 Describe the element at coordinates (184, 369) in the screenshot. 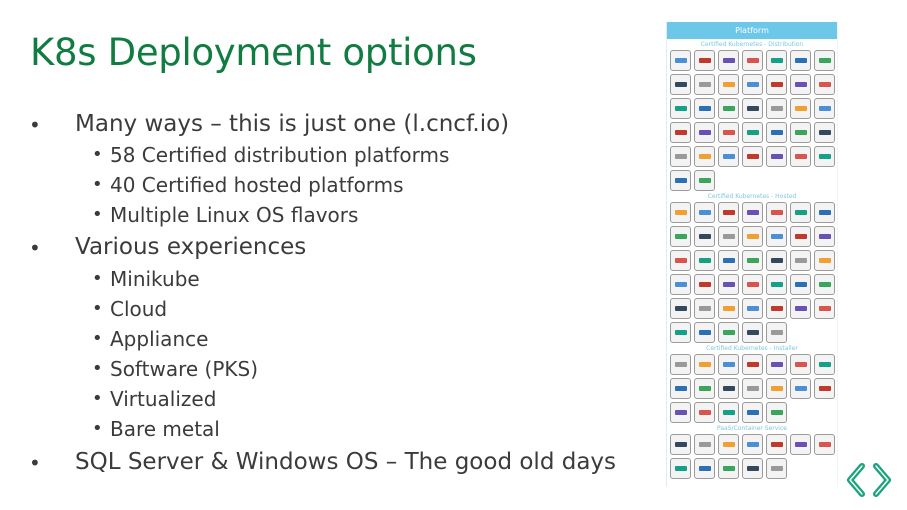

I see `bullet-text: Software (PKS)` at that location.